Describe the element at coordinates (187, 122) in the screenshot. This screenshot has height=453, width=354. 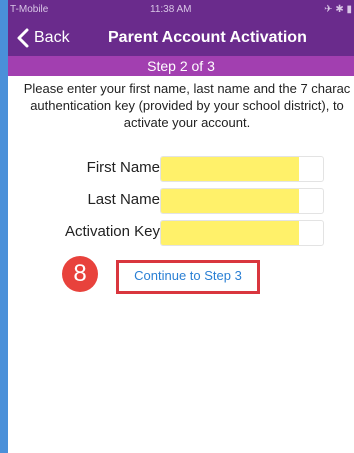
I see `instructions-line: activate your account.` at that location.